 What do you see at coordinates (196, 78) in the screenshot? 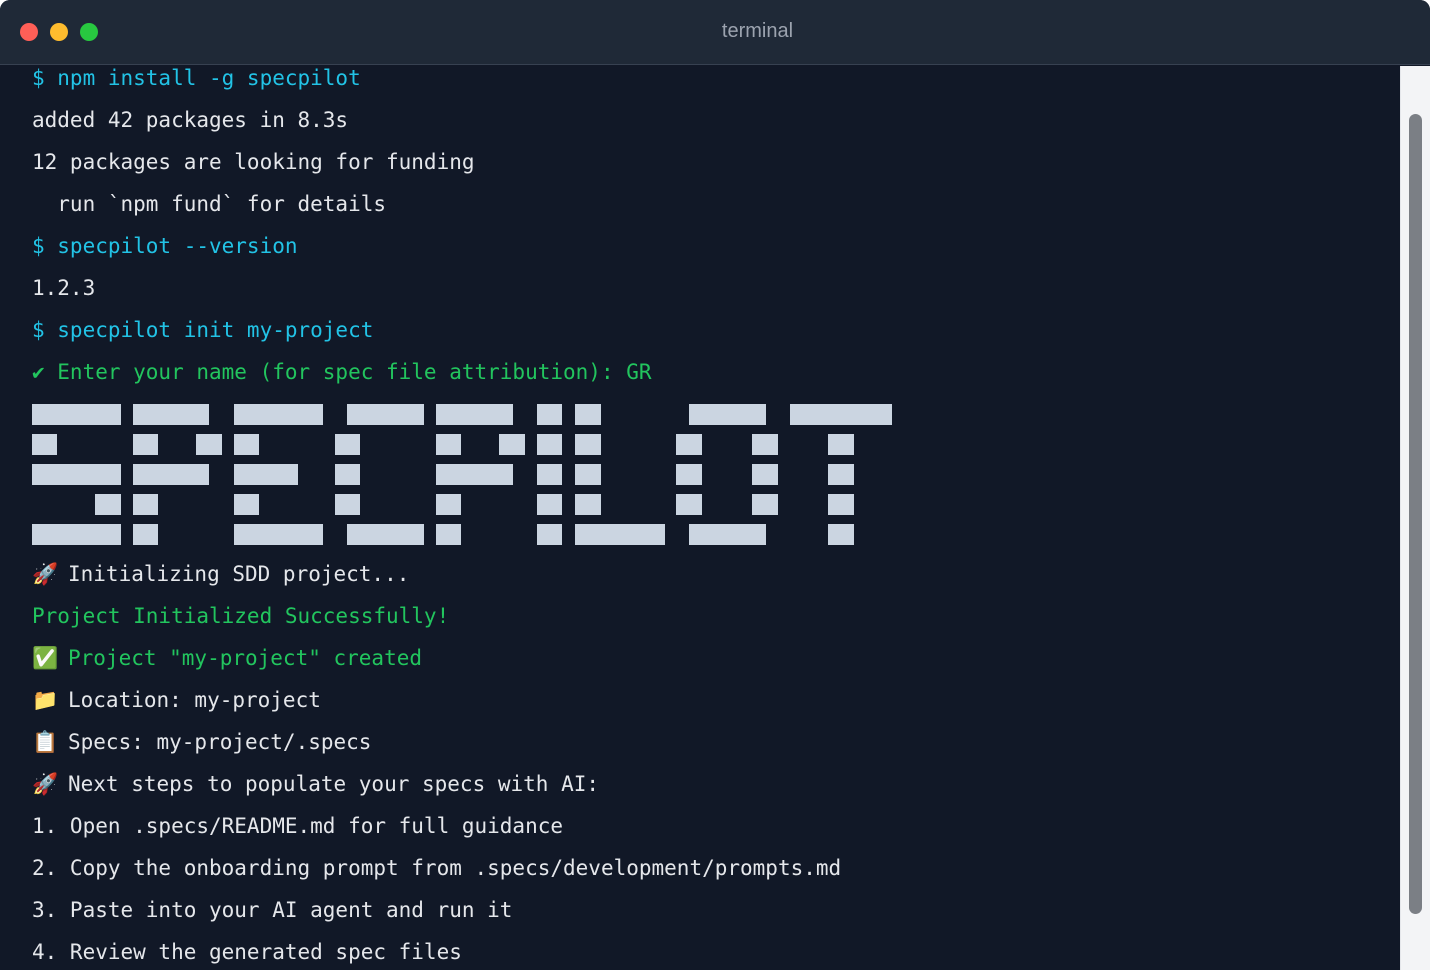
I see `command-line: $ npm install -g specpilot` at bounding box center [196, 78].